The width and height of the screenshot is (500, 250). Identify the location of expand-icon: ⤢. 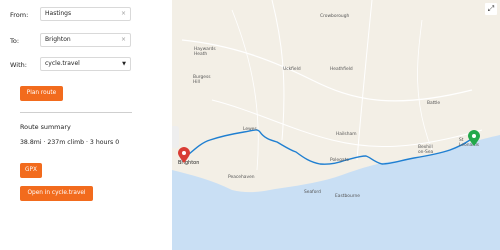
(491, 9).